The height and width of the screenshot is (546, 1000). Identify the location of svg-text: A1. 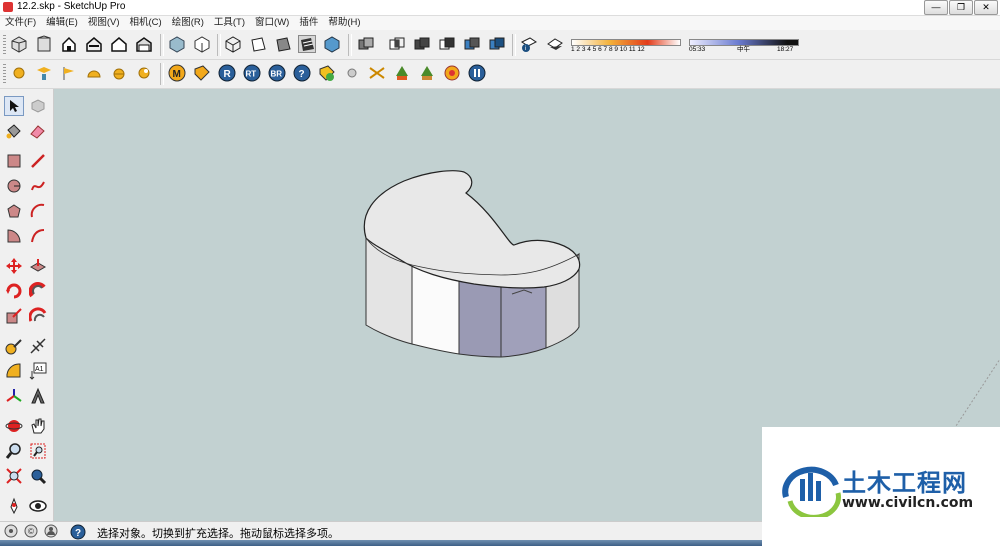
(39, 369).